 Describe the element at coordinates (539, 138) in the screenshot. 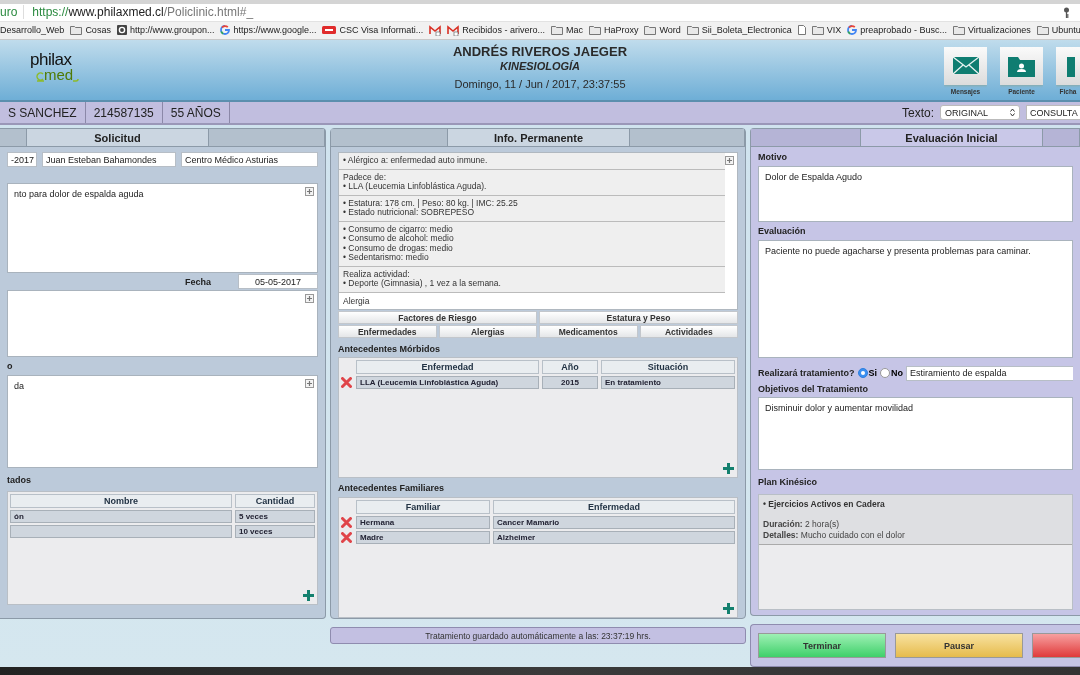

I see `tab: Info. Permanente` at that location.